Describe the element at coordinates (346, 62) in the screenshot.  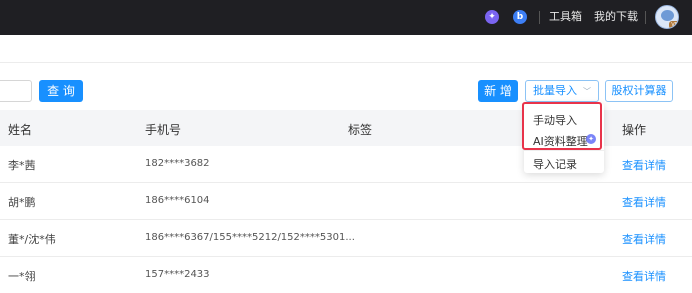
I see `section-divider` at that location.